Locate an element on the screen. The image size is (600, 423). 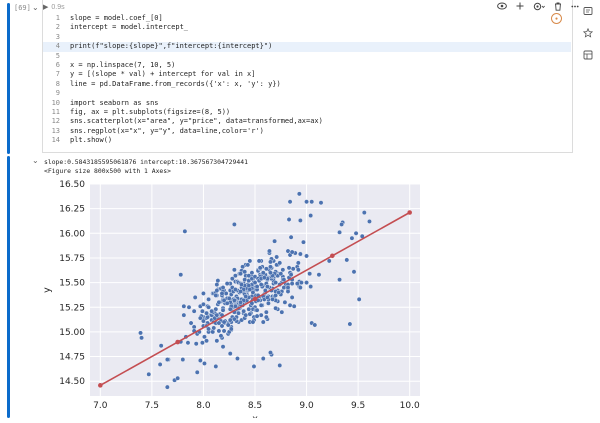
add-icon is located at coordinates (520, 7).